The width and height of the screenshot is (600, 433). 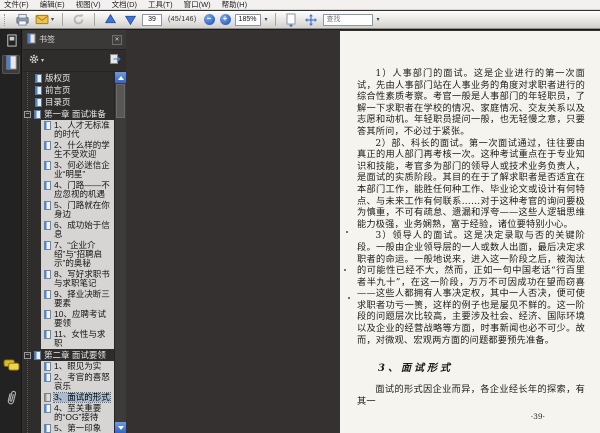 I want to click on bookmark-item: 前言页, so click(x=68, y=90).